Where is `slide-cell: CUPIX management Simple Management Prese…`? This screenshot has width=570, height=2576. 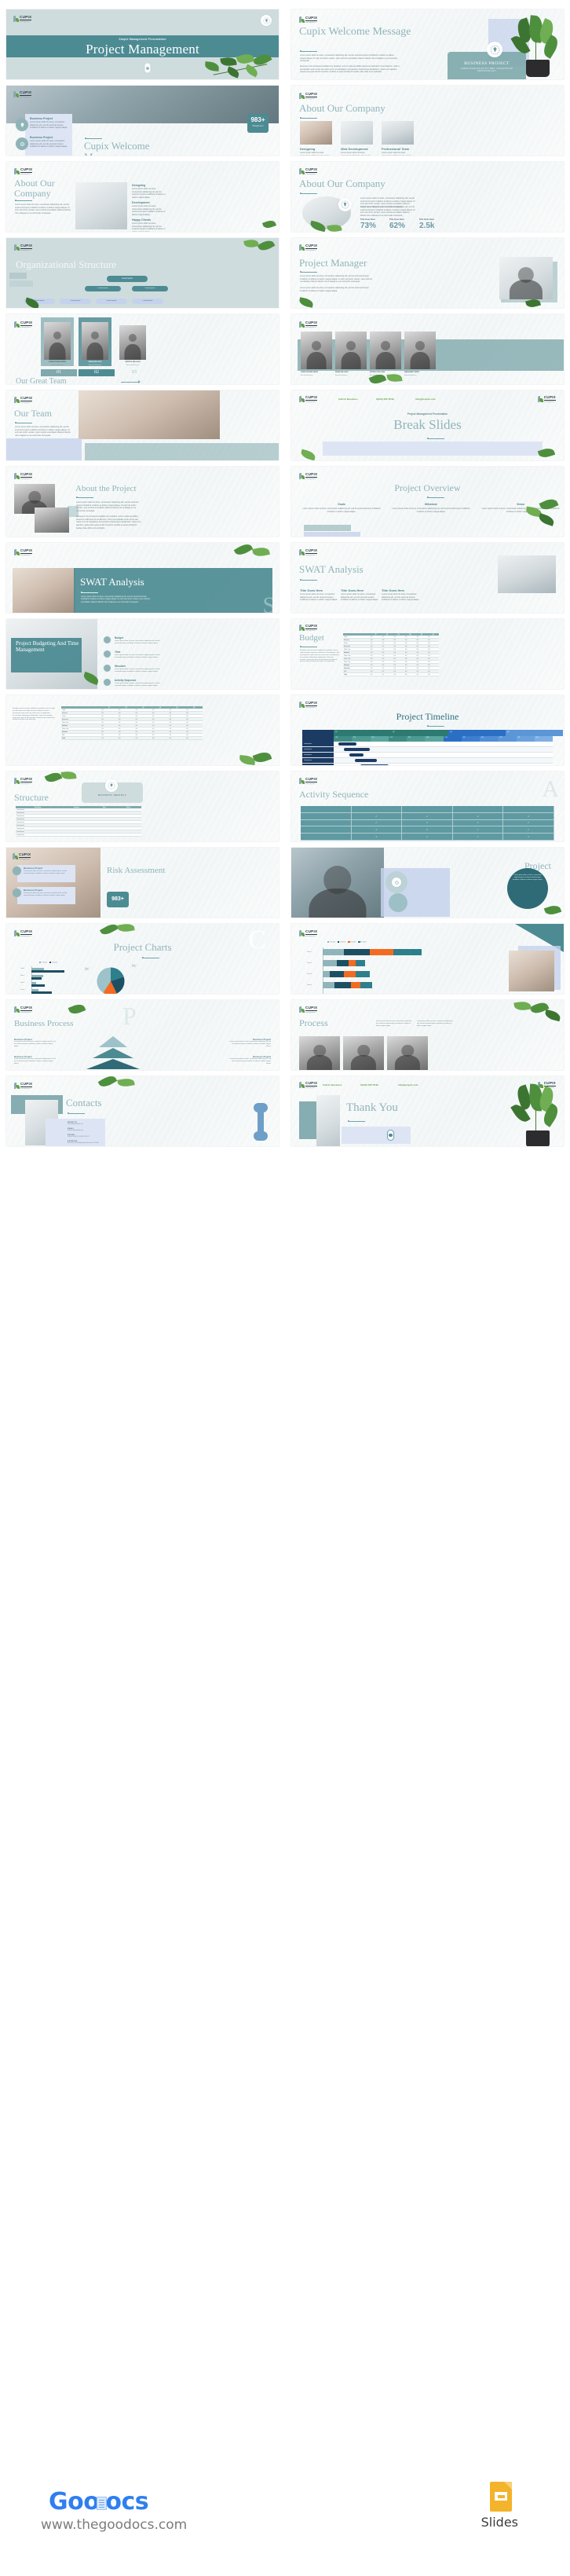 slide-cell: CUPIX management Simple Management Prese… is located at coordinates (142, 44).